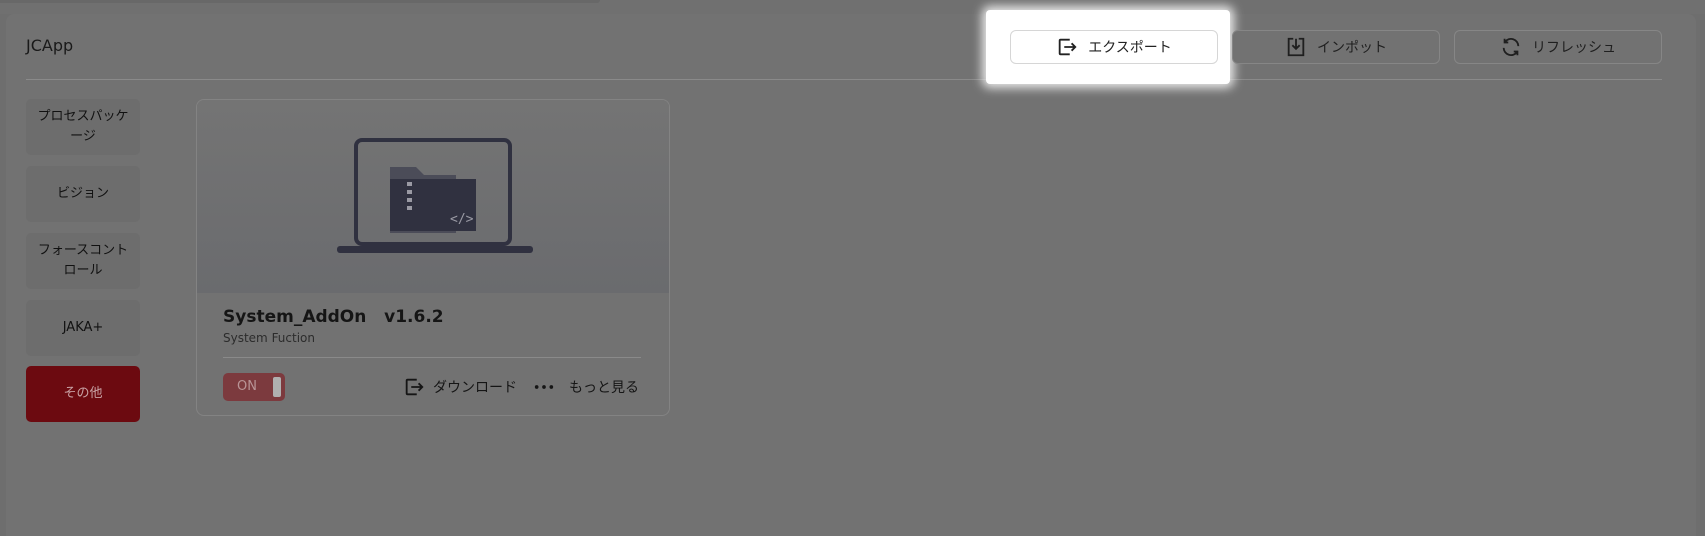 The image size is (1705, 536). I want to click on sidebar-item-process-package: プロセスパッケージ, so click(83, 127).